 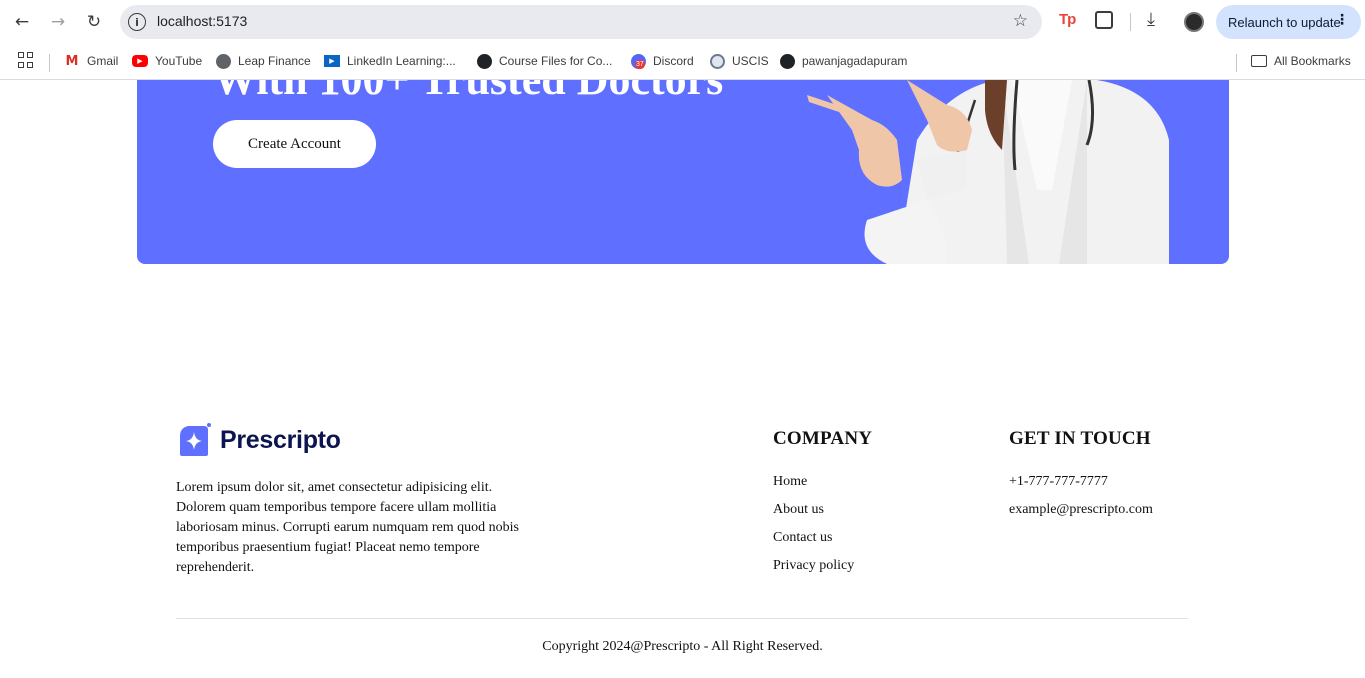 I want to click on relaunch-button: Relaunch to update ⋮, so click(x=1288, y=22).